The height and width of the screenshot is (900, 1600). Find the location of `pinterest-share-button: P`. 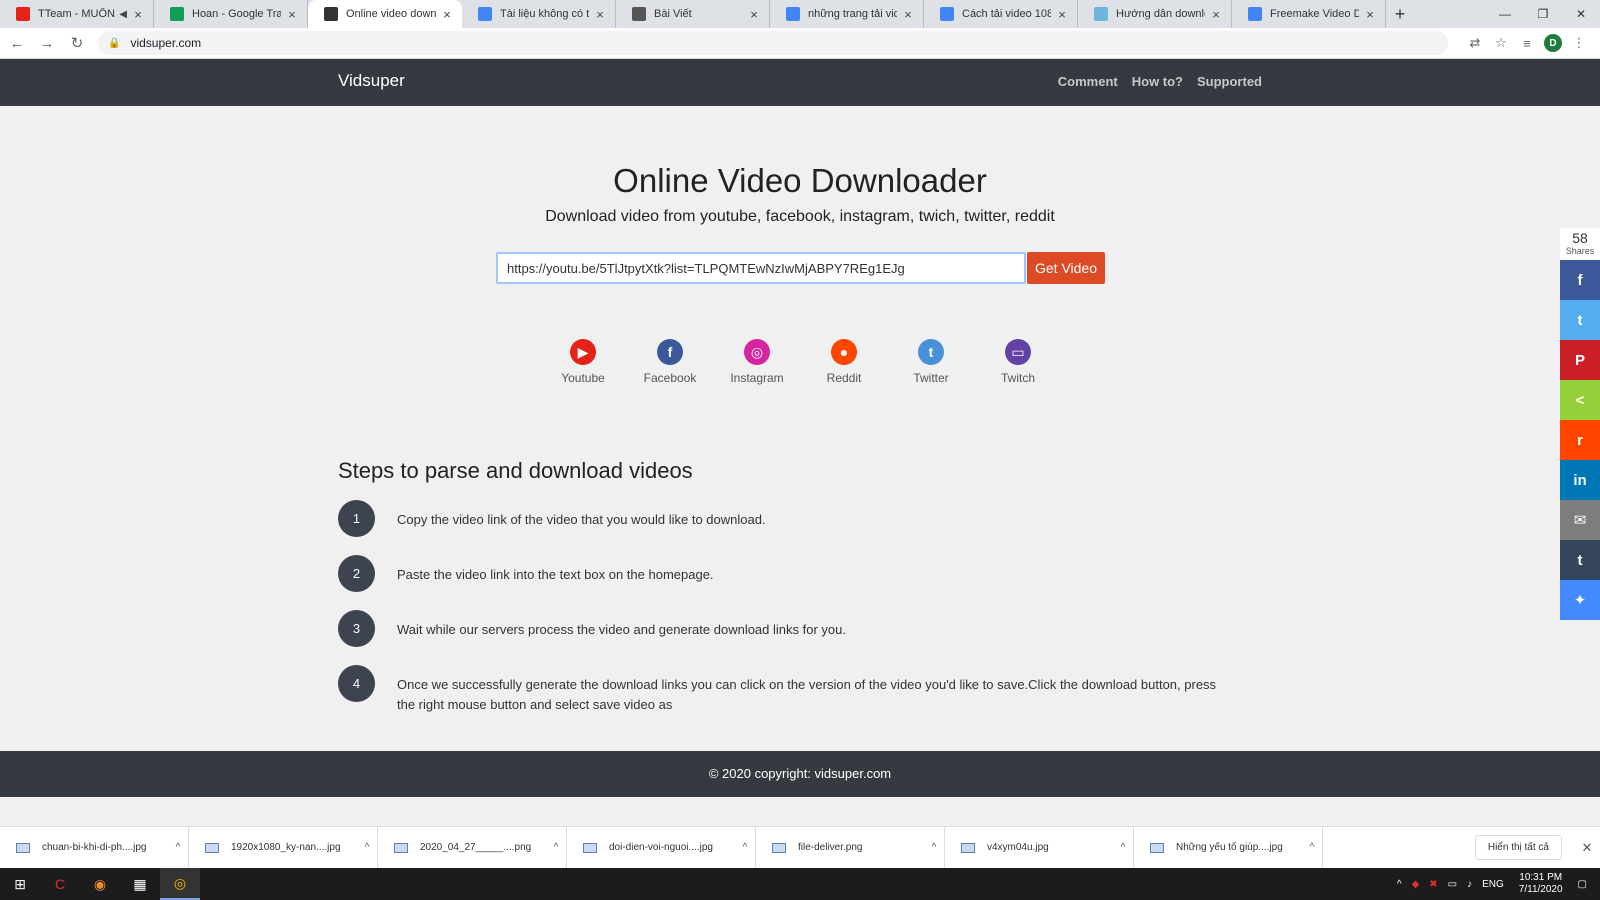

pinterest-share-button: P is located at coordinates (1580, 360).